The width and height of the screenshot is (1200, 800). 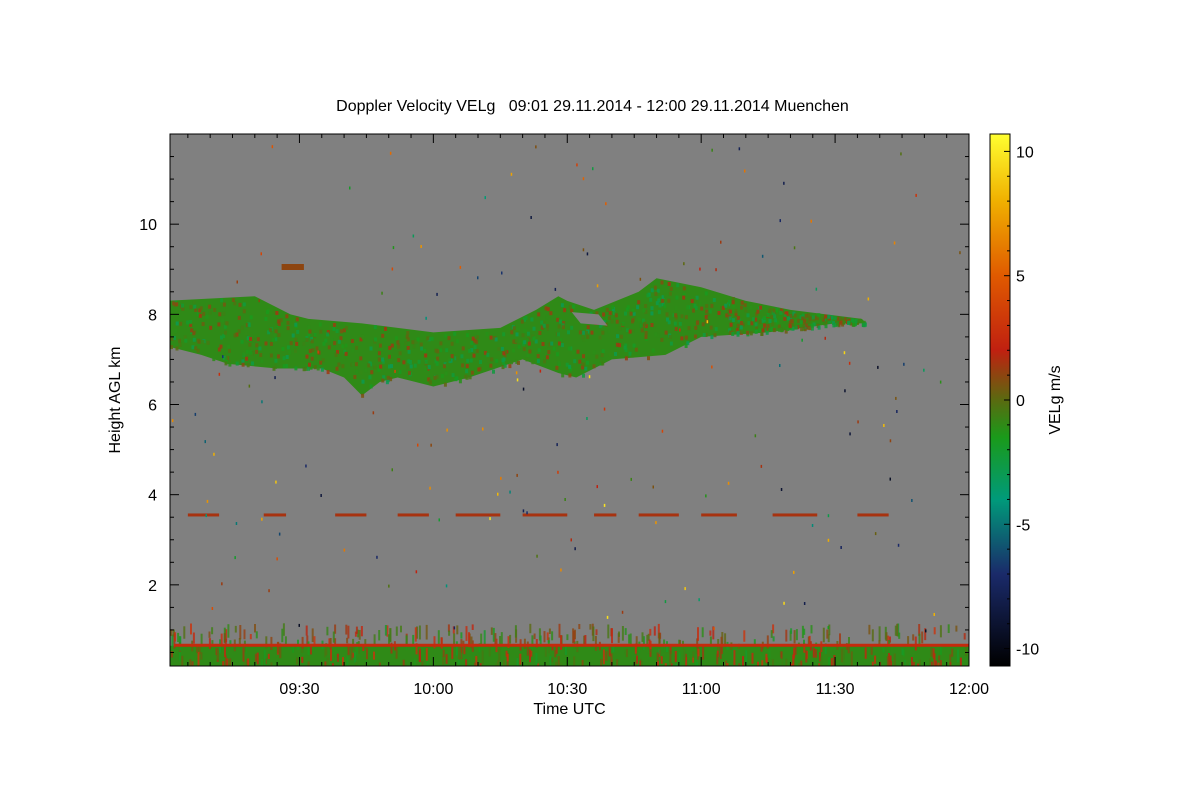 I want to click on red-line, so click(x=571, y=645).